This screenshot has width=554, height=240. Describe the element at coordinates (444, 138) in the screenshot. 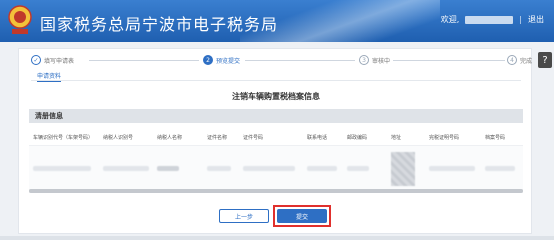

I see `col-tax-cert-number: 完税证明号码` at that location.